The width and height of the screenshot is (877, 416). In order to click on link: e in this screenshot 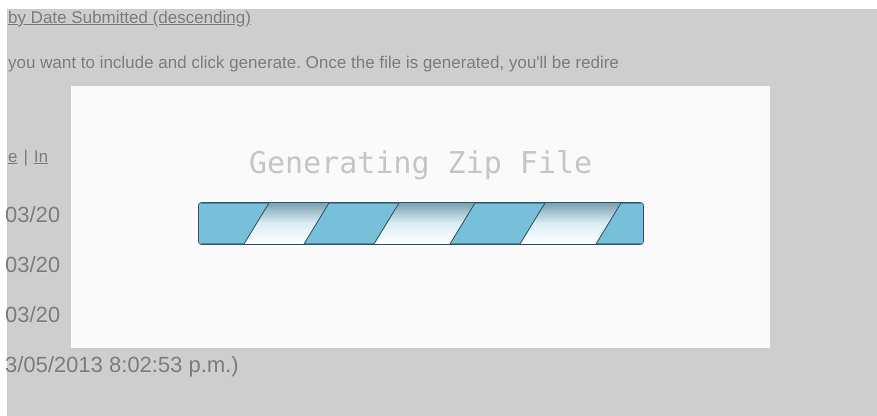, I will do `click(13, 156)`.